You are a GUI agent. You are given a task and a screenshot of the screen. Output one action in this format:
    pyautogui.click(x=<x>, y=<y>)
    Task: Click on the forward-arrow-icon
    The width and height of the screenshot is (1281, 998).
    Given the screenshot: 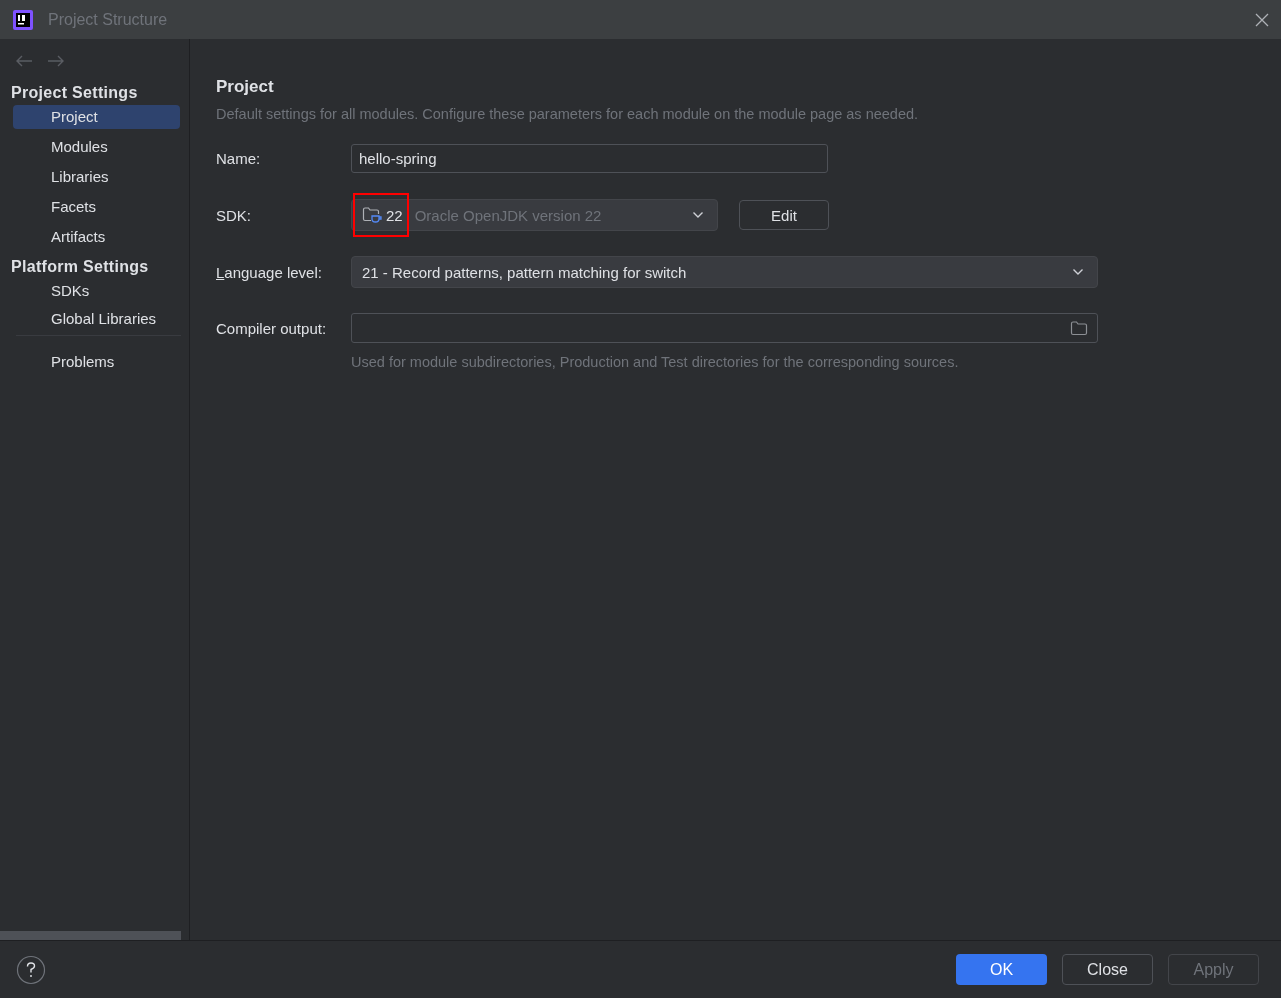 What is the action you would take?
    pyautogui.click(x=56, y=61)
    